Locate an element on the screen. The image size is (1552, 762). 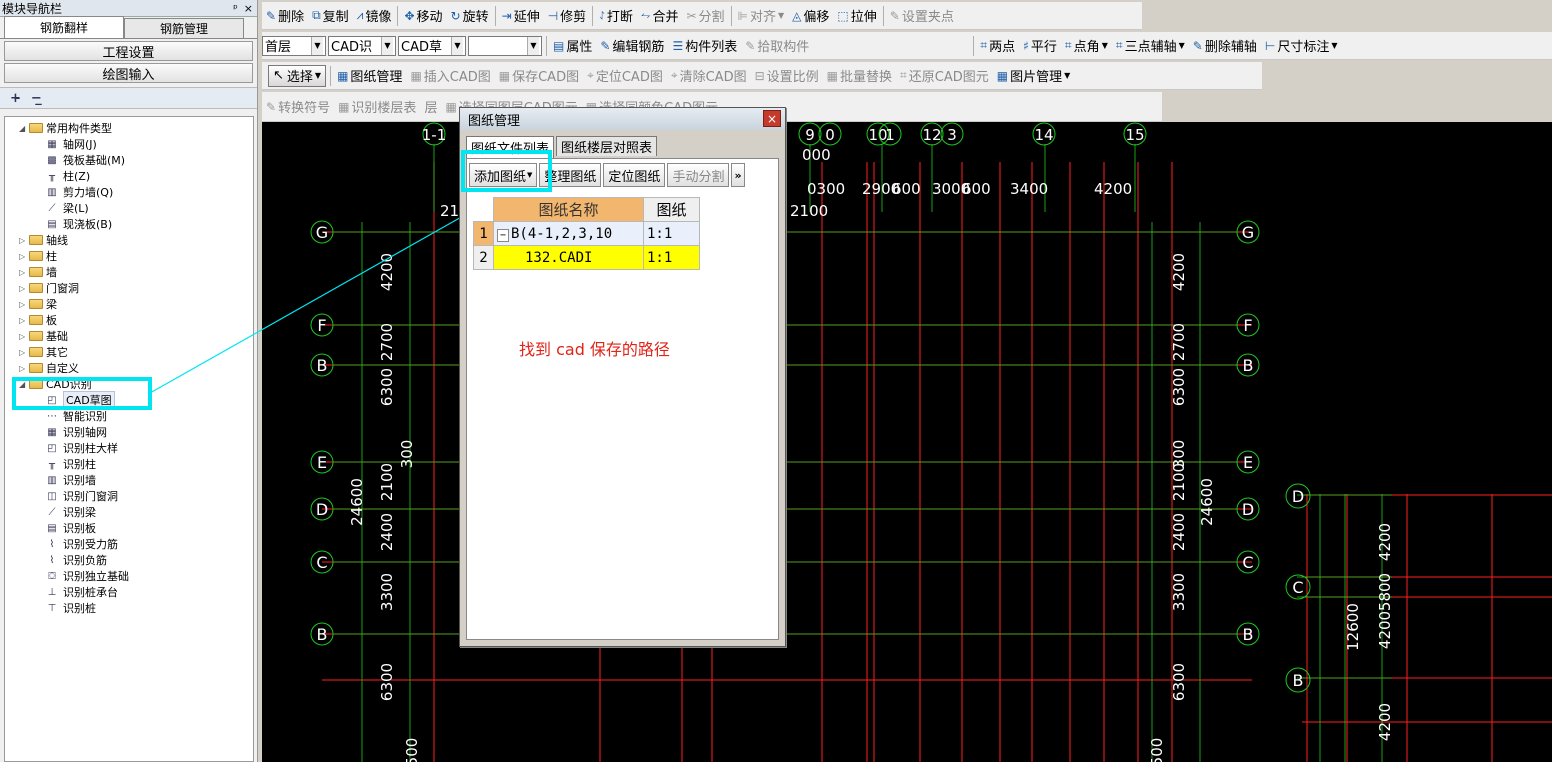
toolbar-button: ⌖ 定位CAD图 is located at coordinates (625, 76).